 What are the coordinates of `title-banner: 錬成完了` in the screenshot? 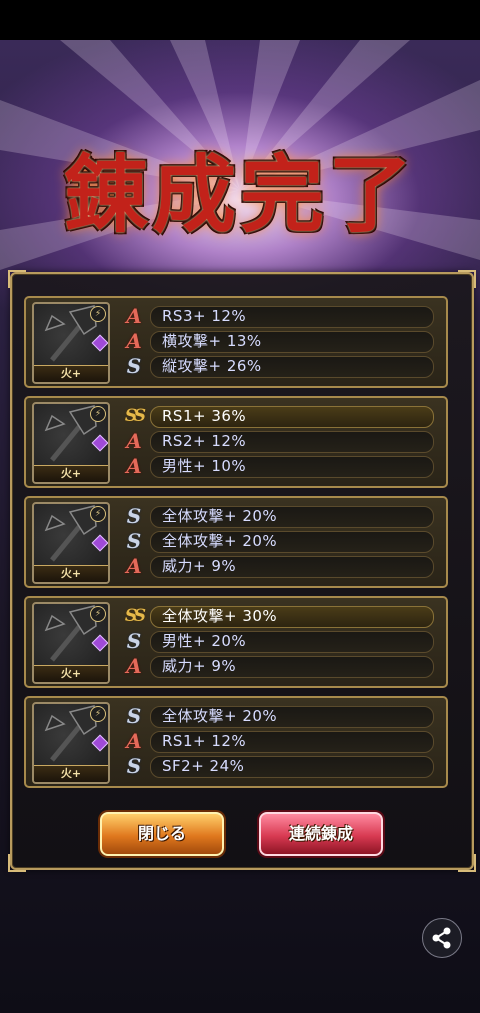 It's located at (240, 200).